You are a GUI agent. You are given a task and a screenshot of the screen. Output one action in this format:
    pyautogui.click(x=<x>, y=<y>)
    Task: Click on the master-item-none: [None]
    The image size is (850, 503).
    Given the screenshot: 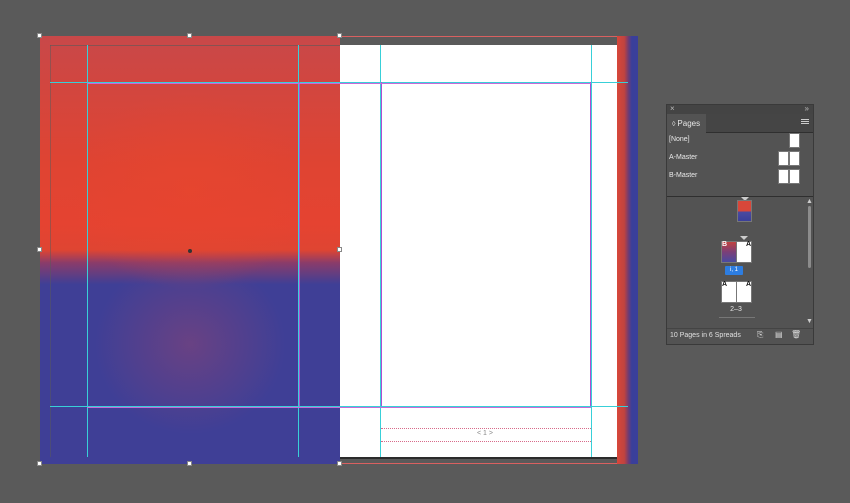 What is the action you would take?
    pyautogui.click(x=740, y=142)
    